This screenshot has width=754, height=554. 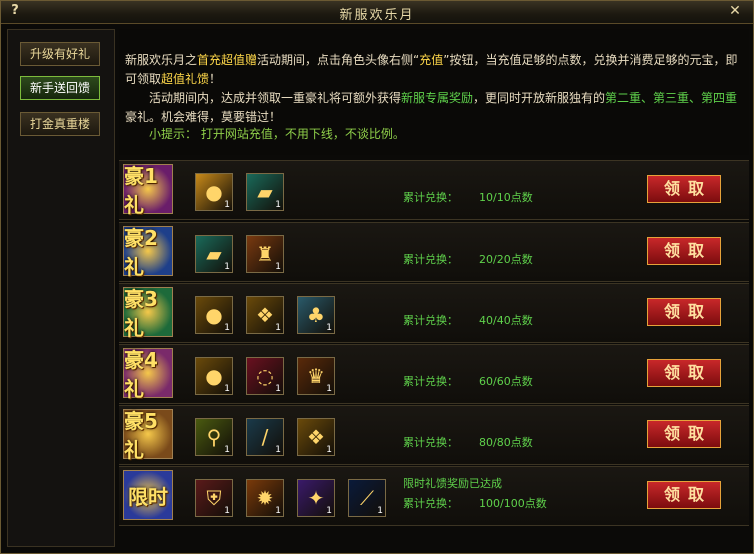 I want to click on reward-row: 豪5礼 ⚲ 1/1 ❖ 1 累计兑换： 80/80点数 领取, so click(x=434, y=435).